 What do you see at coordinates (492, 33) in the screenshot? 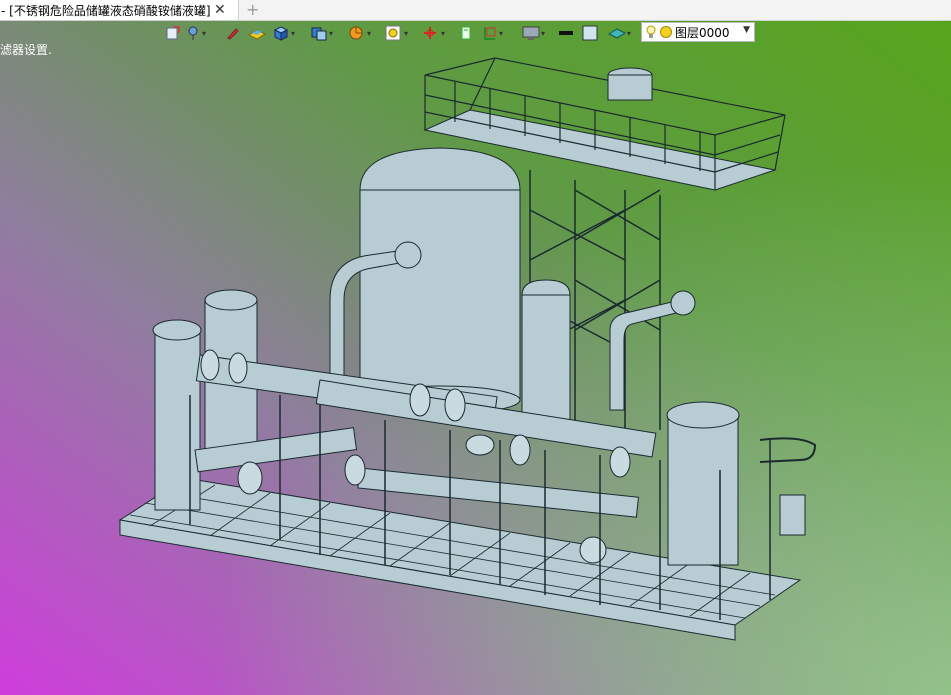
I see `frame-icon: ▾` at bounding box center [492, 33].